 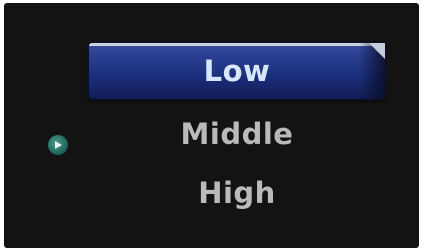 I want to click on selection-corner-highlight, so click(x=377, y=51).